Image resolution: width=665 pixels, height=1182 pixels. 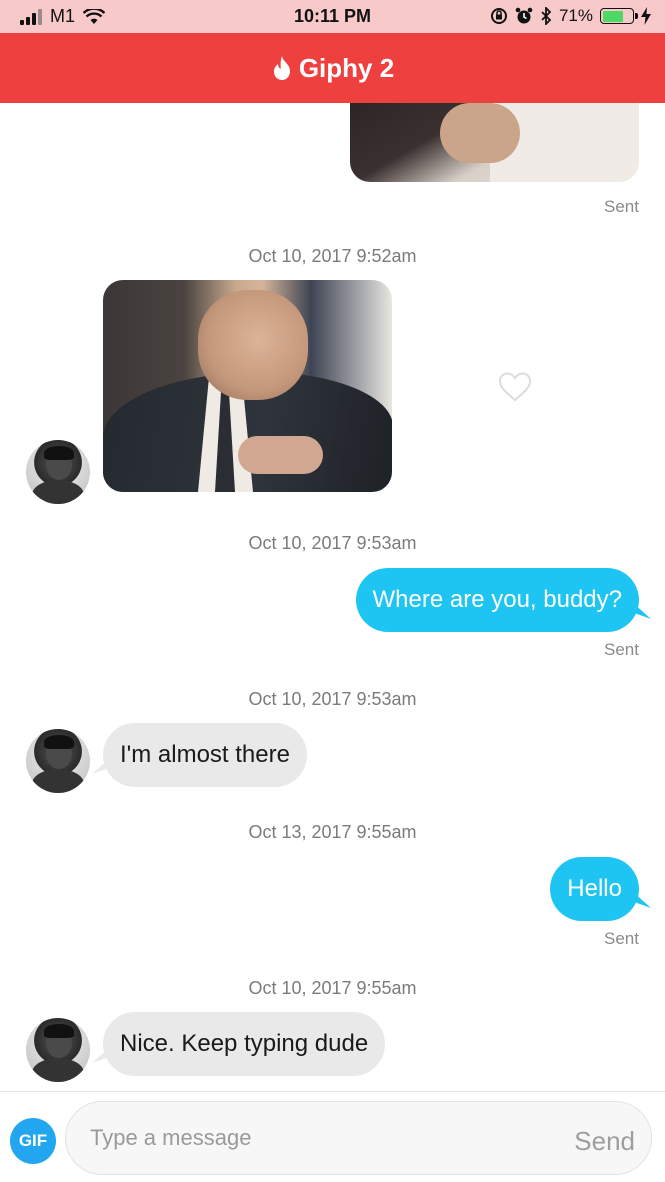 What do you see at coordinates (346, 68) in the screenshot?
I see `conversation-title: Giphy 2` at bounding box center [346, 68].